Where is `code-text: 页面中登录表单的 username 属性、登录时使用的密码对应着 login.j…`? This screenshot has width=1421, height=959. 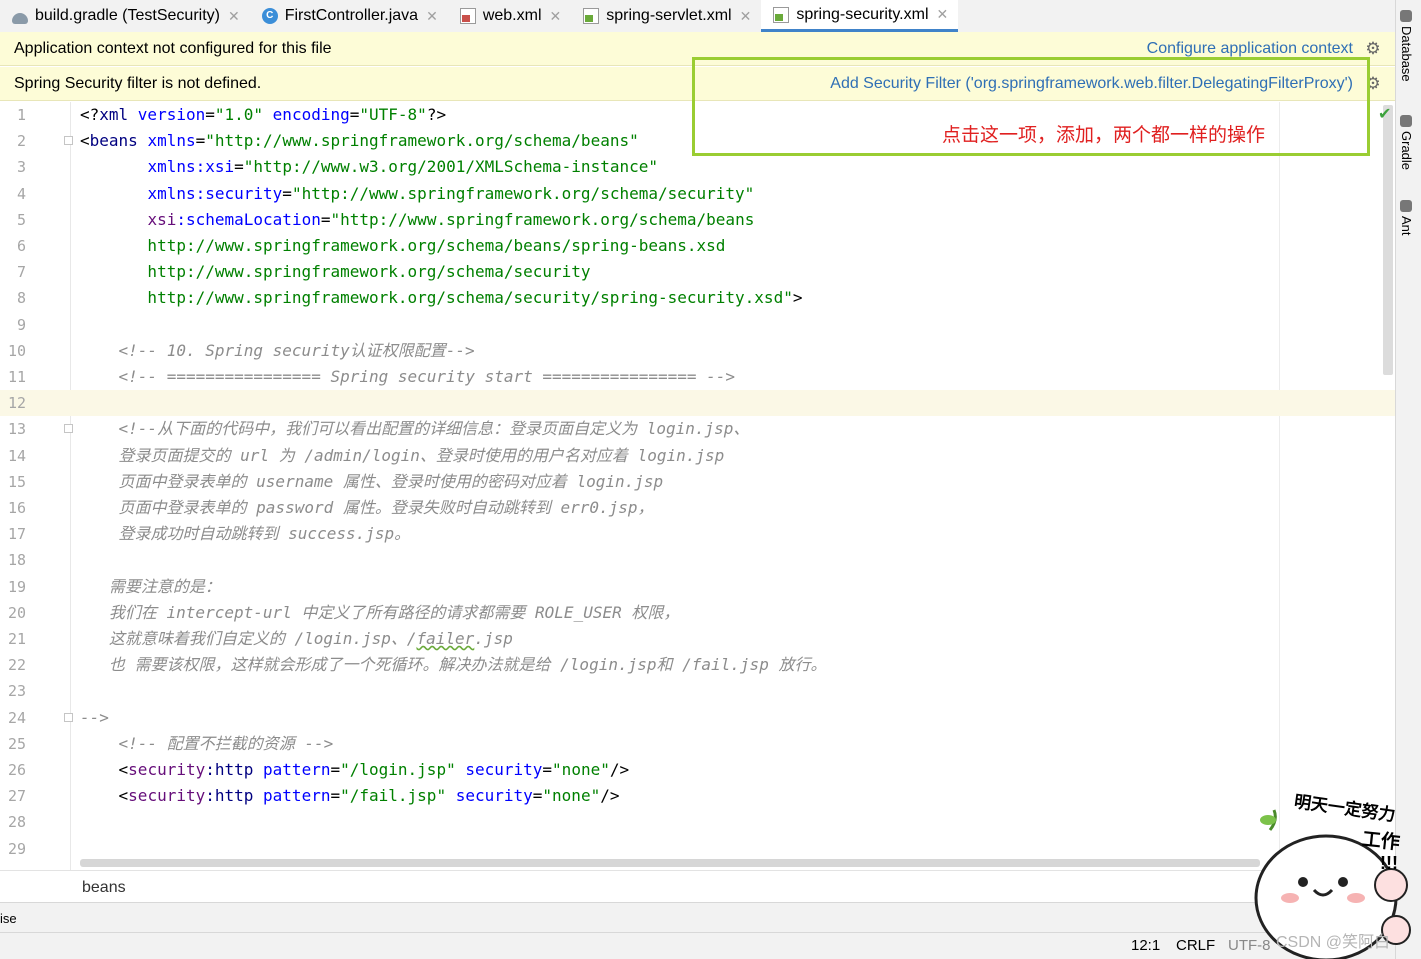
code-text: 页面中登录表单的 username 属性、登录时使用的密码对应着 login.j… is located at coordinates (372, 482).